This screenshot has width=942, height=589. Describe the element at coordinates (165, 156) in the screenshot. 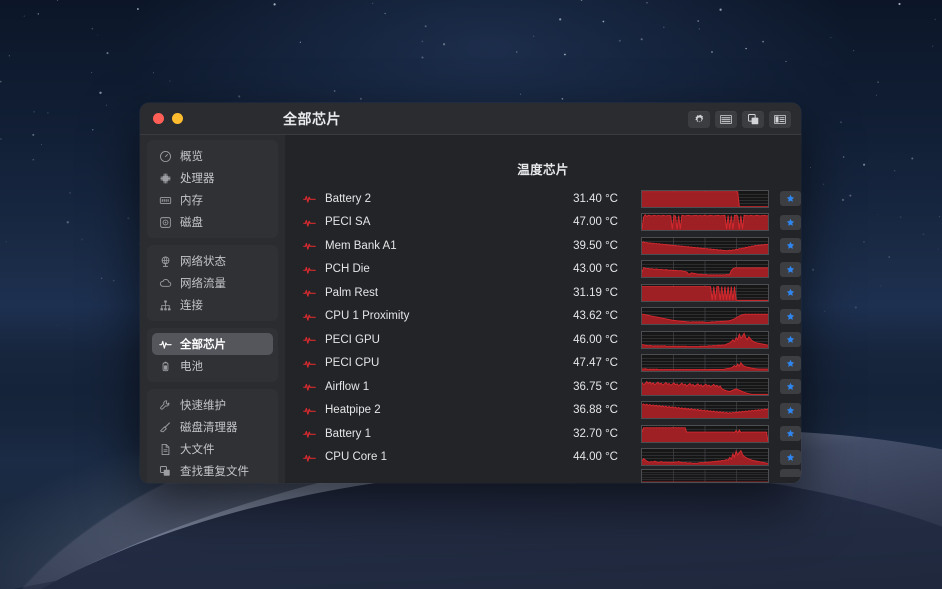

I see `gauge-icon` at that location.